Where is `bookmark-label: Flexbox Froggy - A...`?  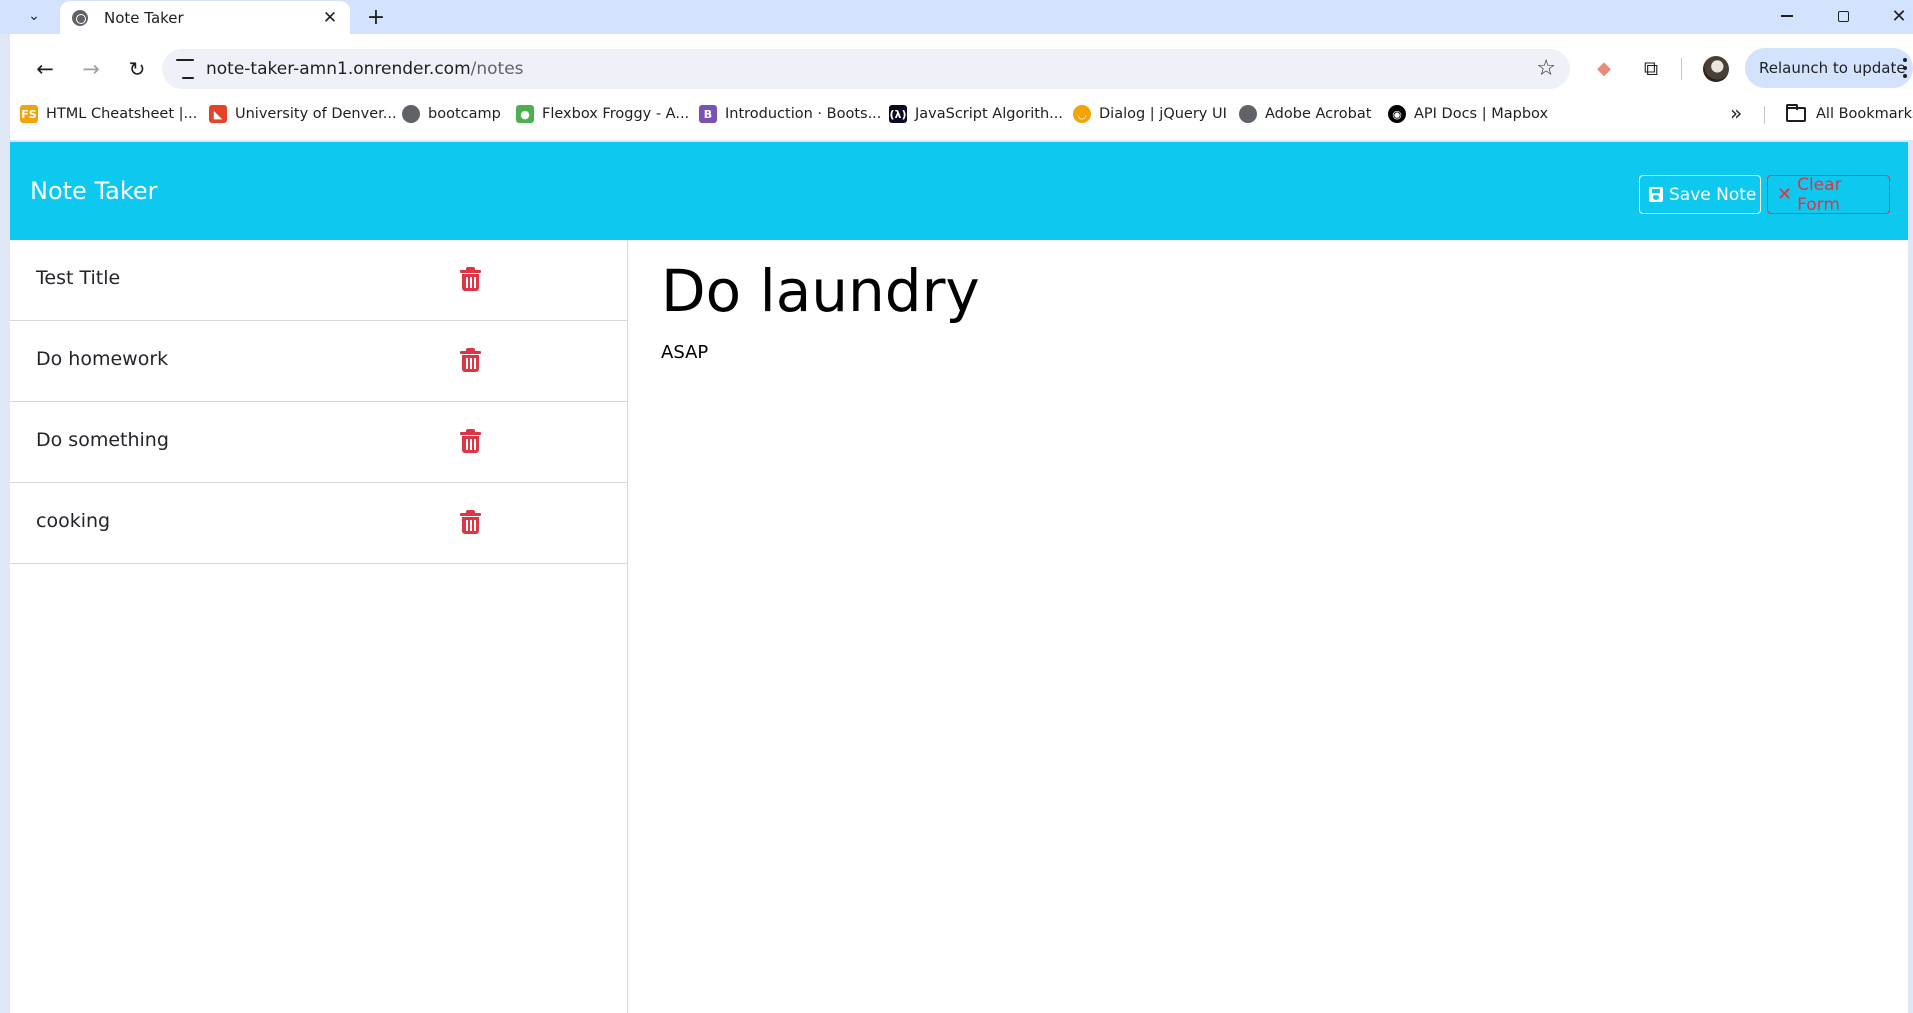
bookmark-label: Flexbox Froggy - A... is located at coordinates (616, 114).